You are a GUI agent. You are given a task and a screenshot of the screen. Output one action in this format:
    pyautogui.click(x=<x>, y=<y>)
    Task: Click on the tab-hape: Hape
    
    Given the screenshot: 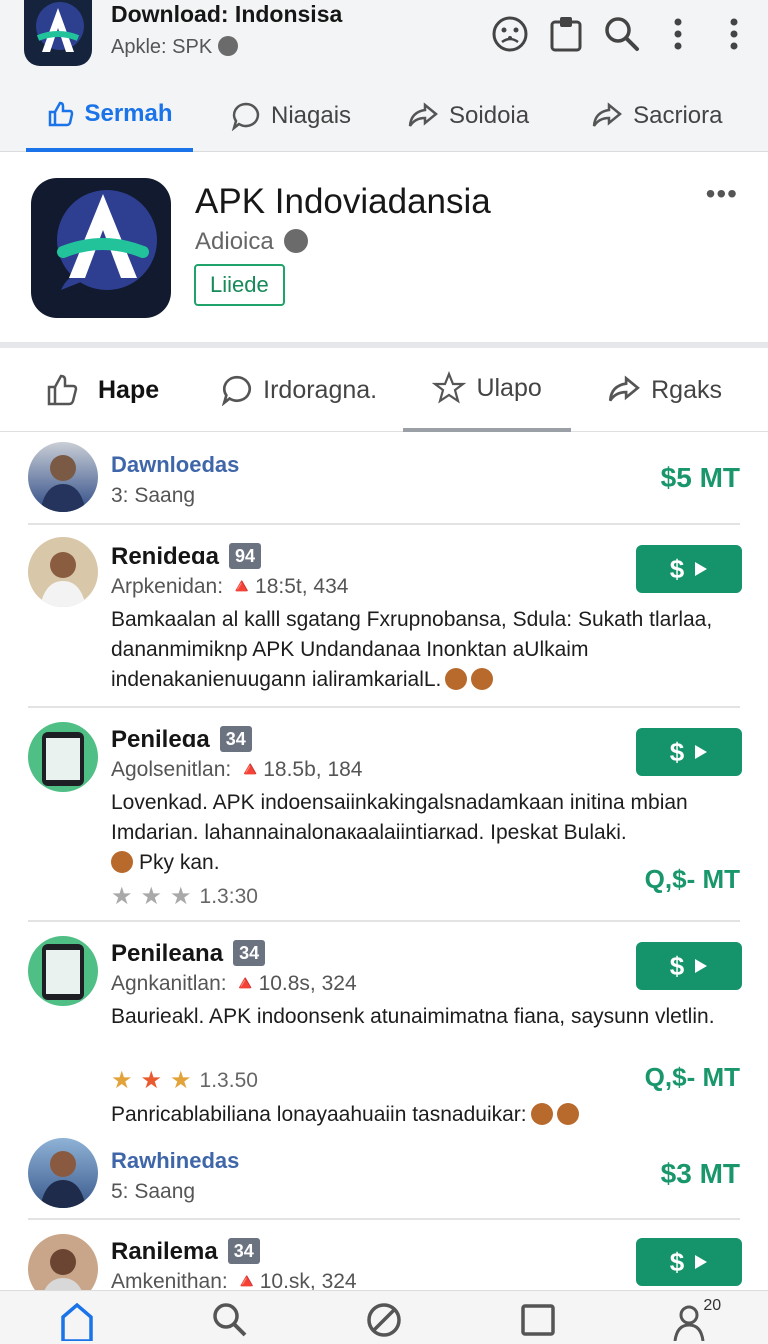 What is the action you would take?
    pyautogui.click(x=102, y=390)
    